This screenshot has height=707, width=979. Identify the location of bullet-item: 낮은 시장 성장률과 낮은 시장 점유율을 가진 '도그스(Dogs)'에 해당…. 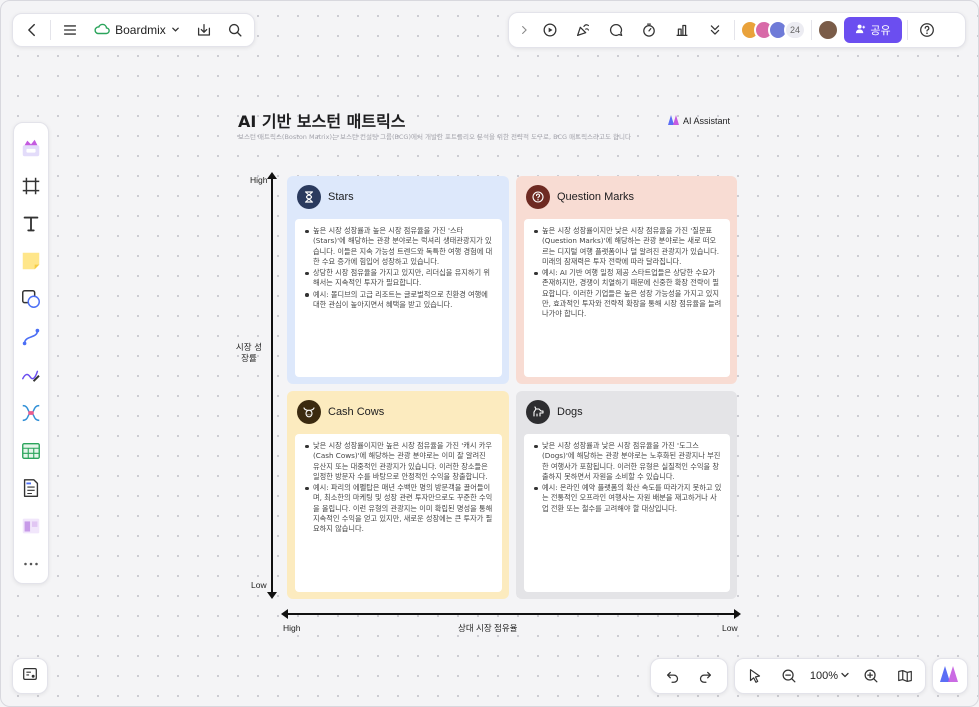
(627, 461).